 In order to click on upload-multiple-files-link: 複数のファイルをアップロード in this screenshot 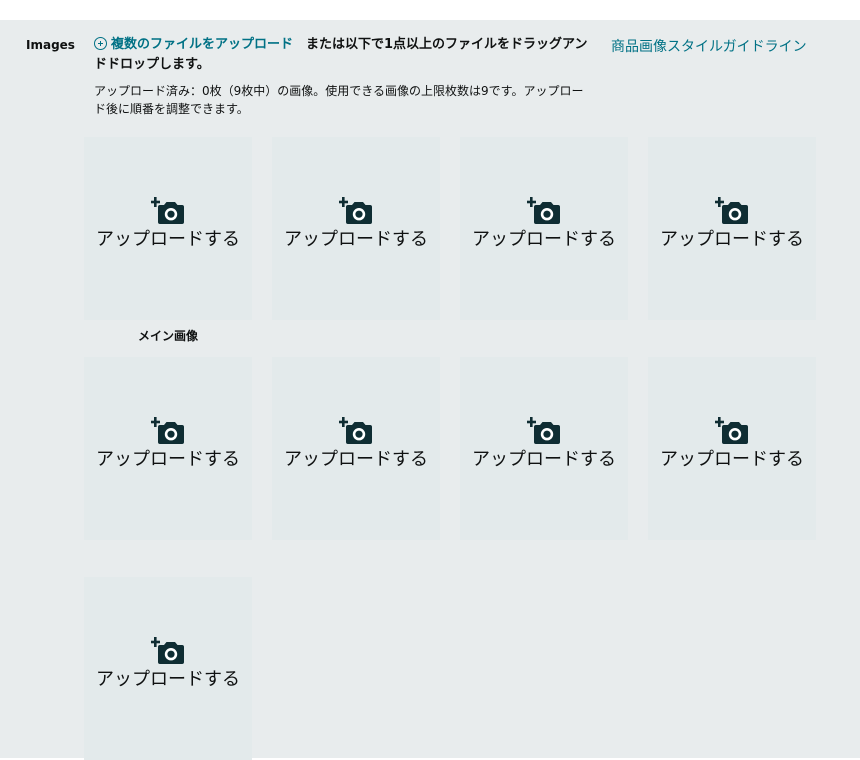, I will do `click(193, 44)`.